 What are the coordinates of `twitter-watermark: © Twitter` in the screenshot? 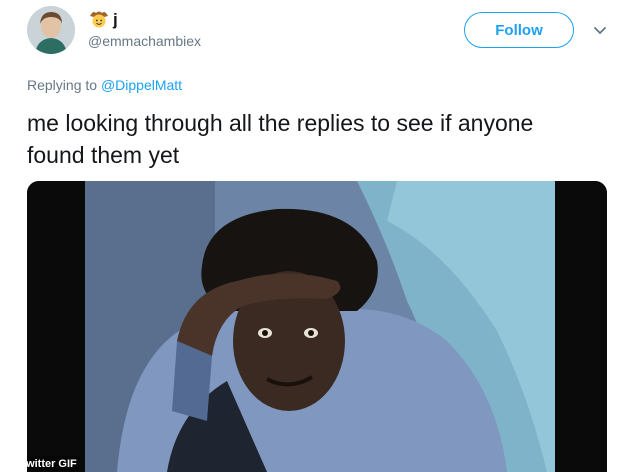 It's located at (41, 463).